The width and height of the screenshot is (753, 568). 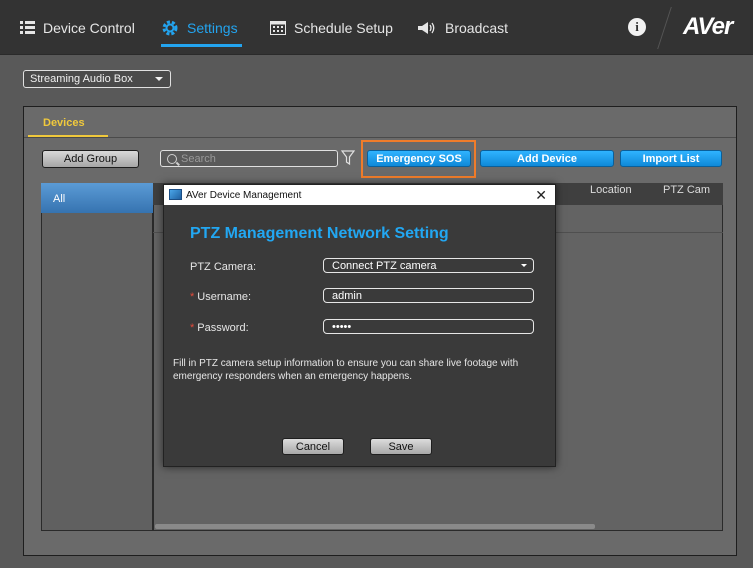 I want to click on group-all: All, so click(x=97, y=198).